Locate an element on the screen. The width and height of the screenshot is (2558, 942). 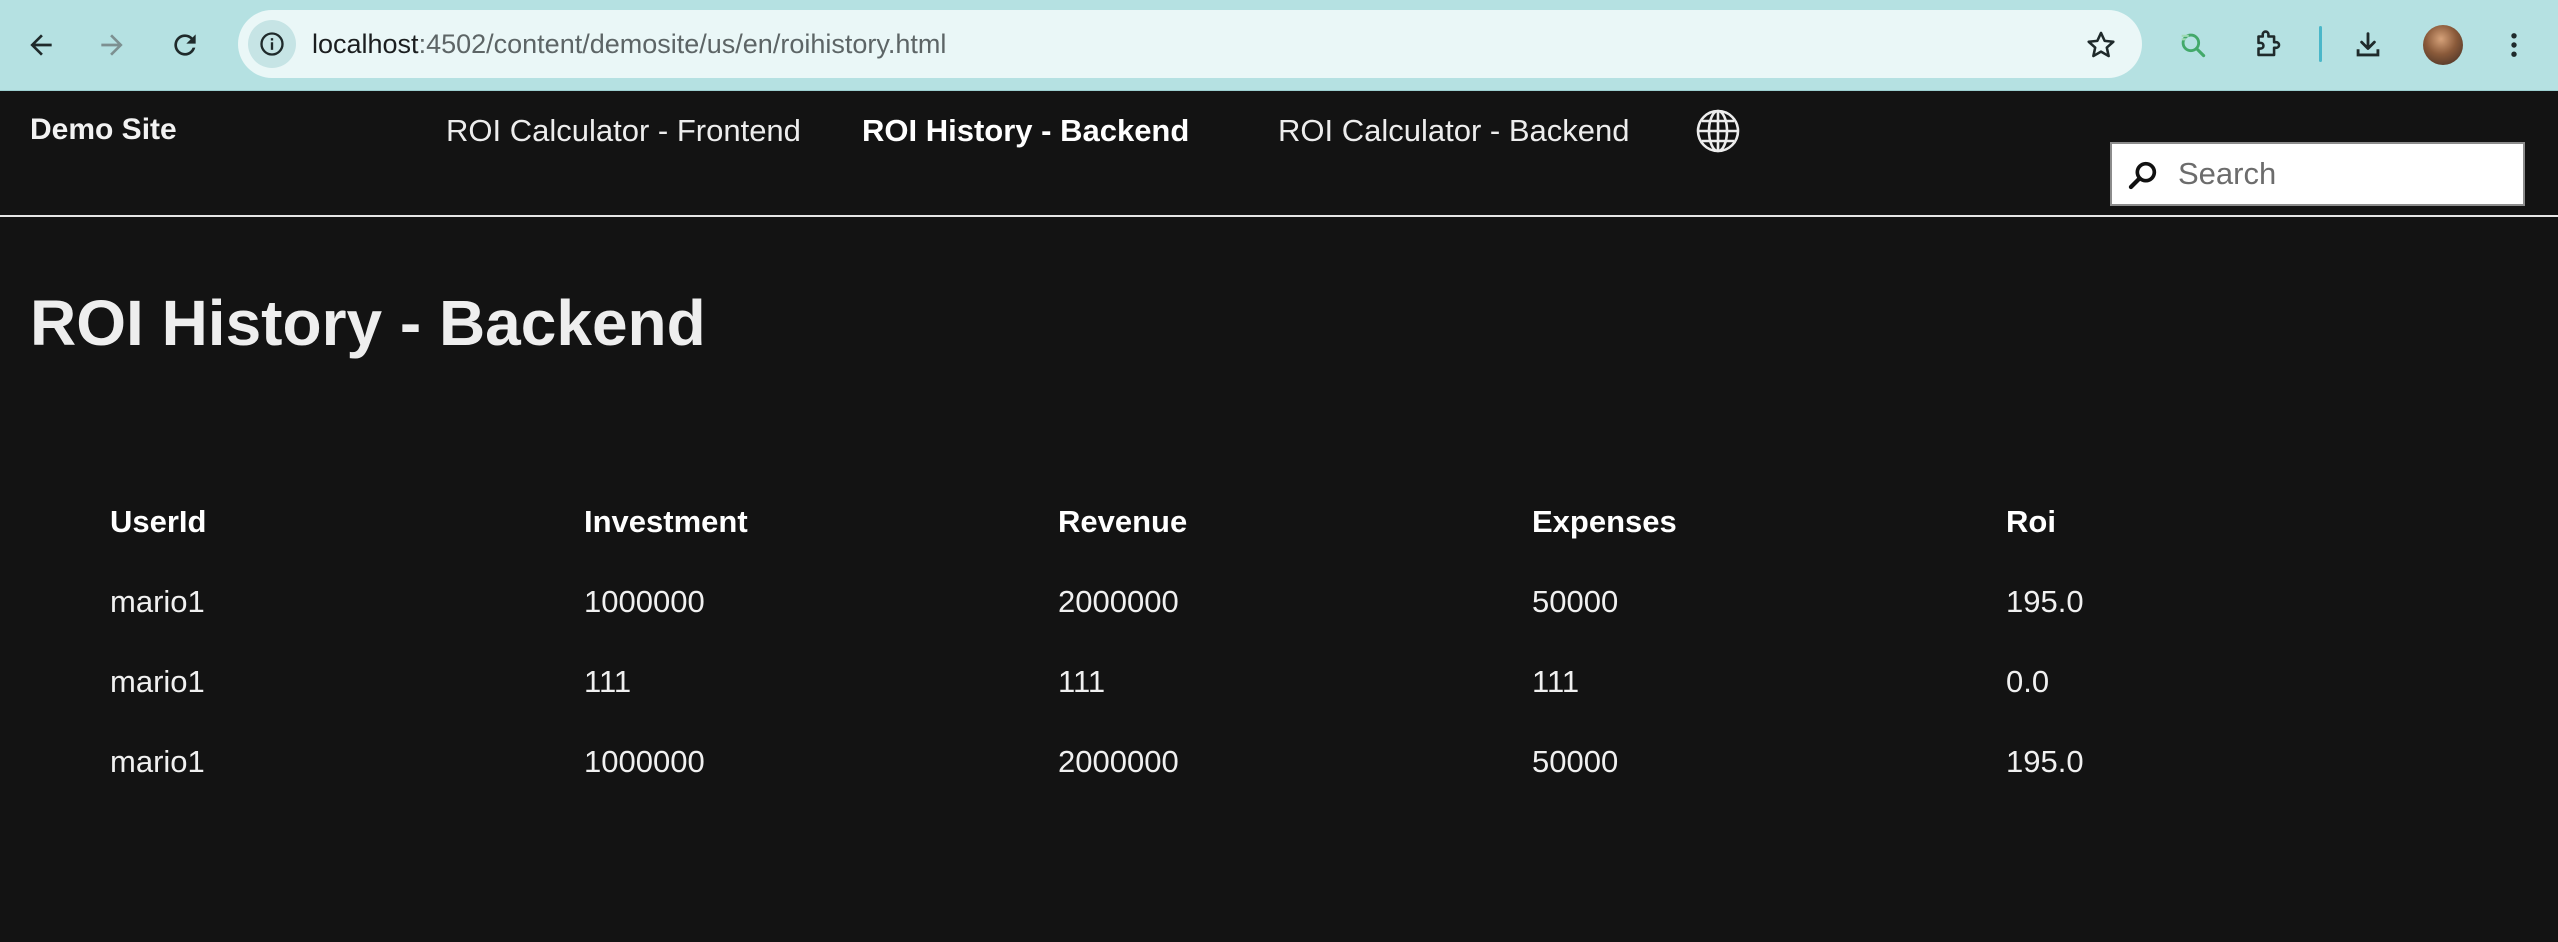
download-icon is located at coordinates (2368, 44).